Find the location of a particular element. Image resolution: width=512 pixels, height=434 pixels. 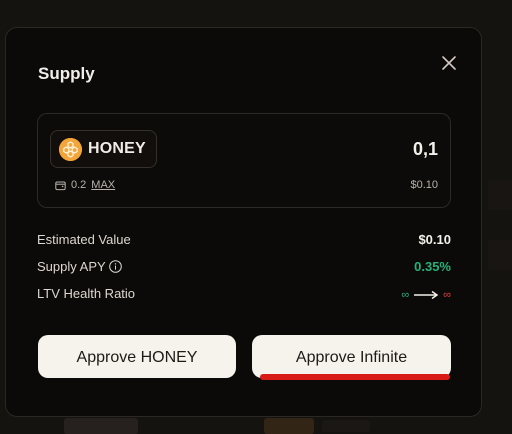

estimated-value: $0.10 is located at coordinates (434, 239).